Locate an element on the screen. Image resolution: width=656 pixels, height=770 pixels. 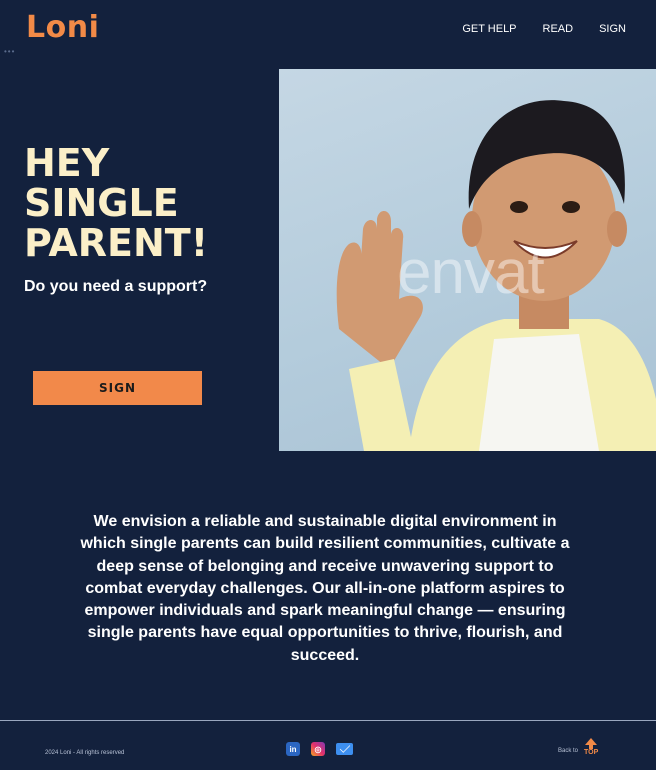
linkedin-icon: in is located at coordinates (293, 749).